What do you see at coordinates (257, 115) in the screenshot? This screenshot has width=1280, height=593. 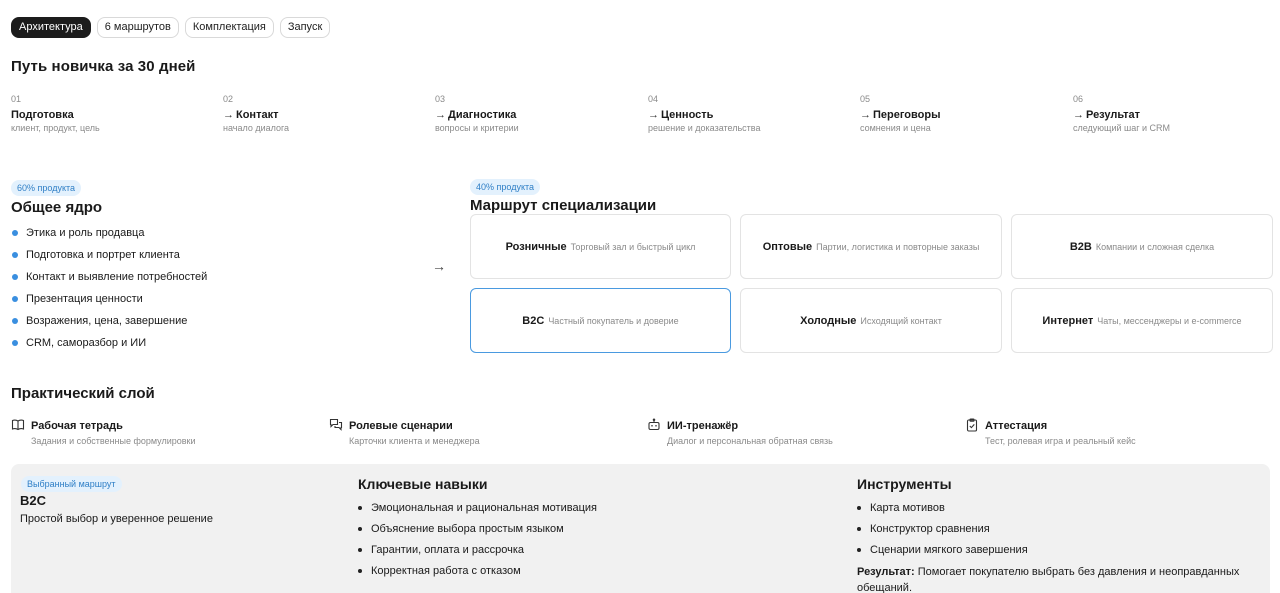 I see `step-name: Контакт` at bounding box center [257, 115].